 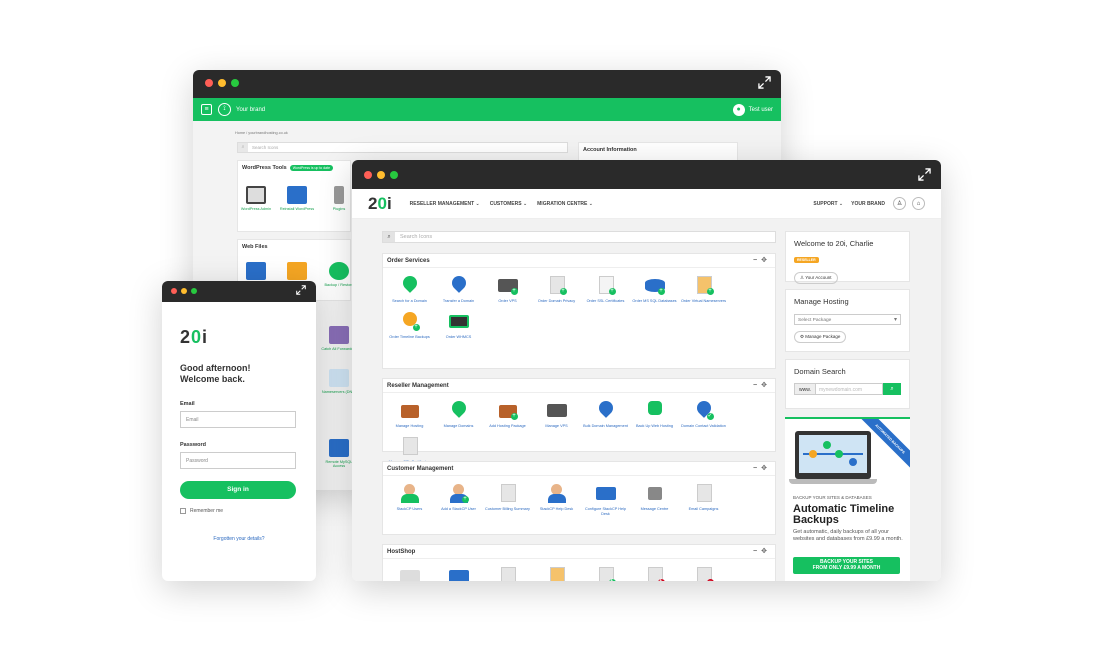 What do you see at coordinates (846, 565) in the screenshot?
I see `promo-button: BACKUP YOUR SITES FROM ONLY £9.99 A MONTH` at bounding box center [846, 565].